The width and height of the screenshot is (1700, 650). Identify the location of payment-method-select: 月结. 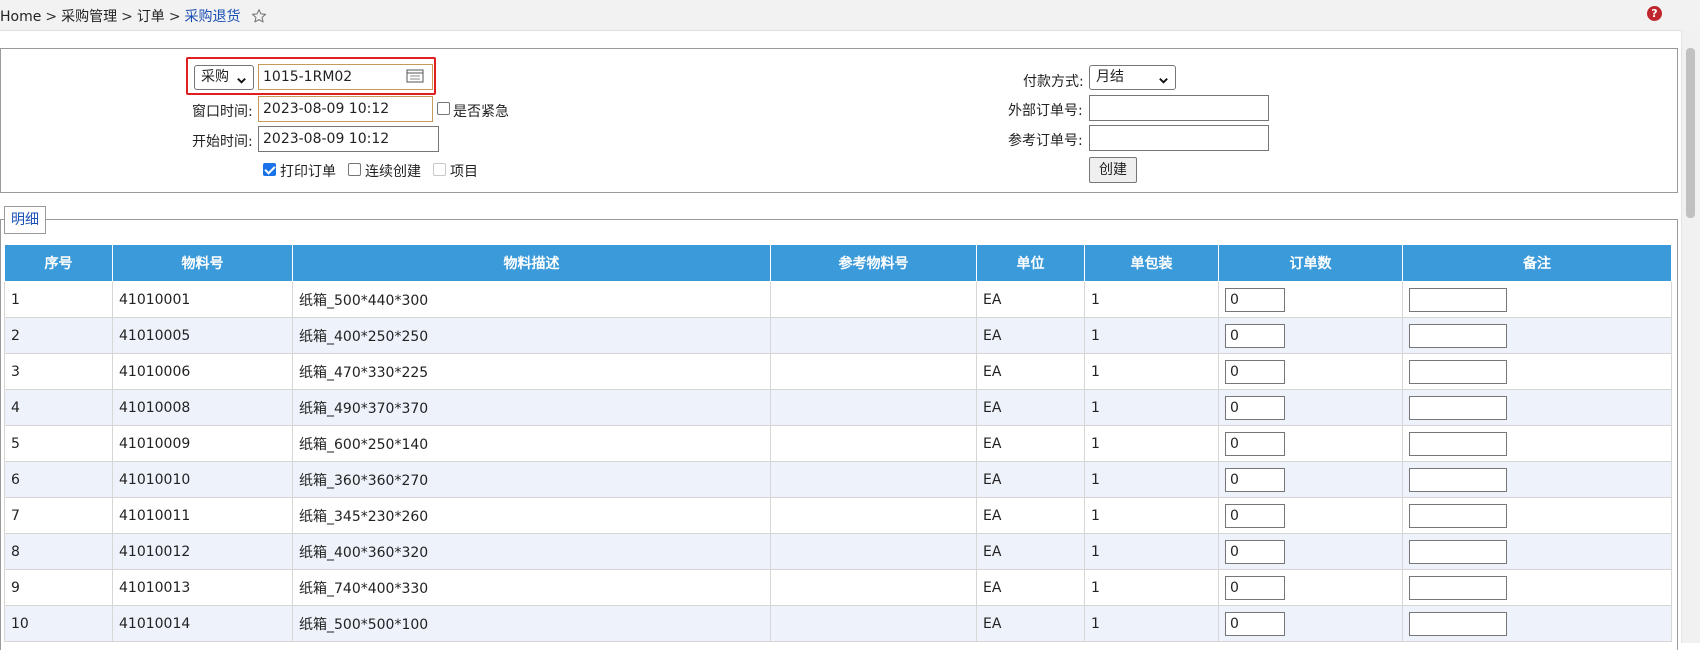
(1132, 77).